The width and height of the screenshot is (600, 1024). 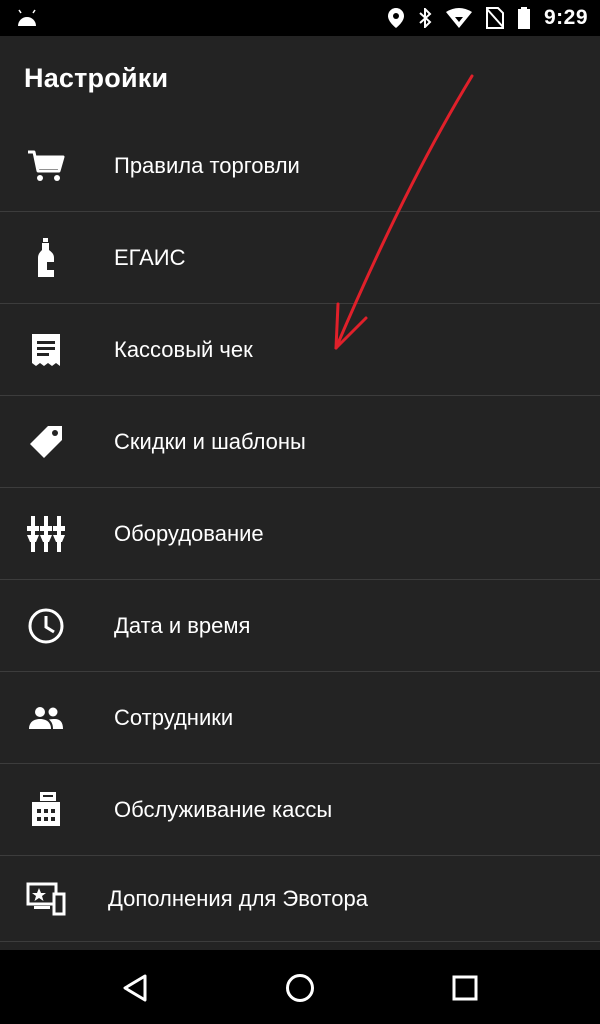 I want to click on settings-item-equipment: Оборудование, so click(x=300, y=534).